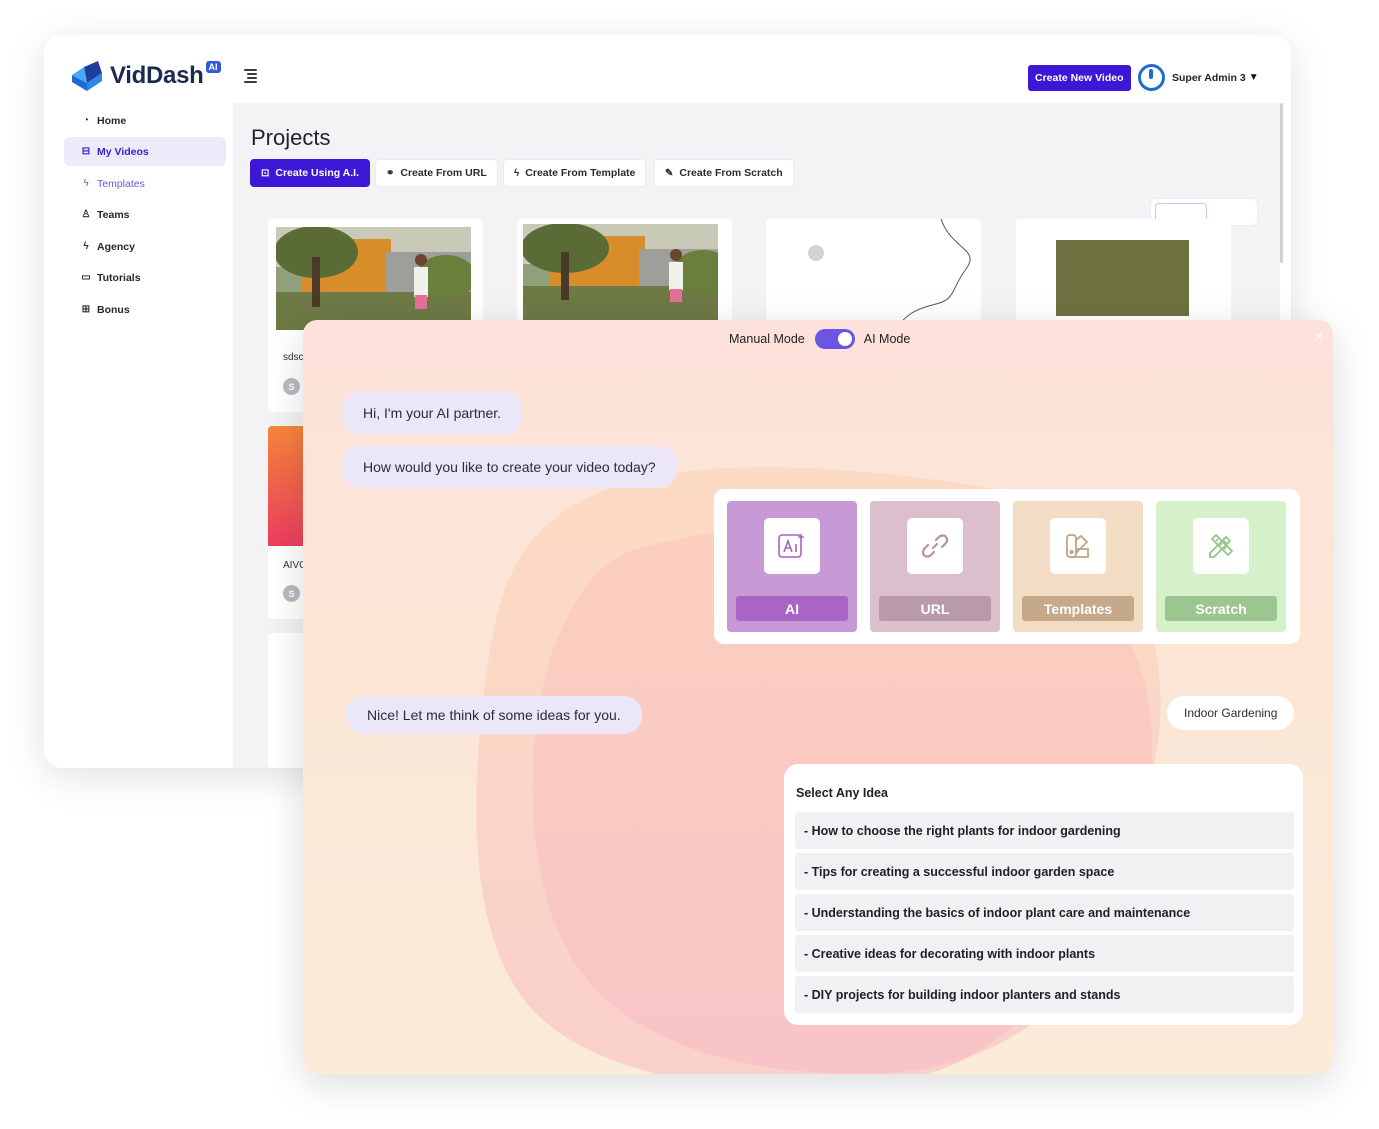 This screenshot has width=1379, height=1129. I want to click on palette-icon, so click(1078, 546).